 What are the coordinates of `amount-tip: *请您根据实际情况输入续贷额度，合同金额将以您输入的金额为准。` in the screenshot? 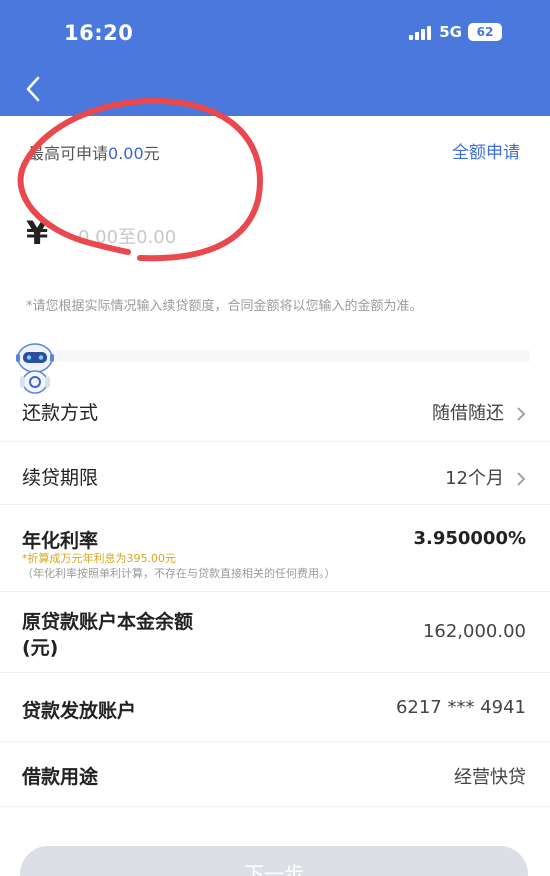 It's located at (224, 306).